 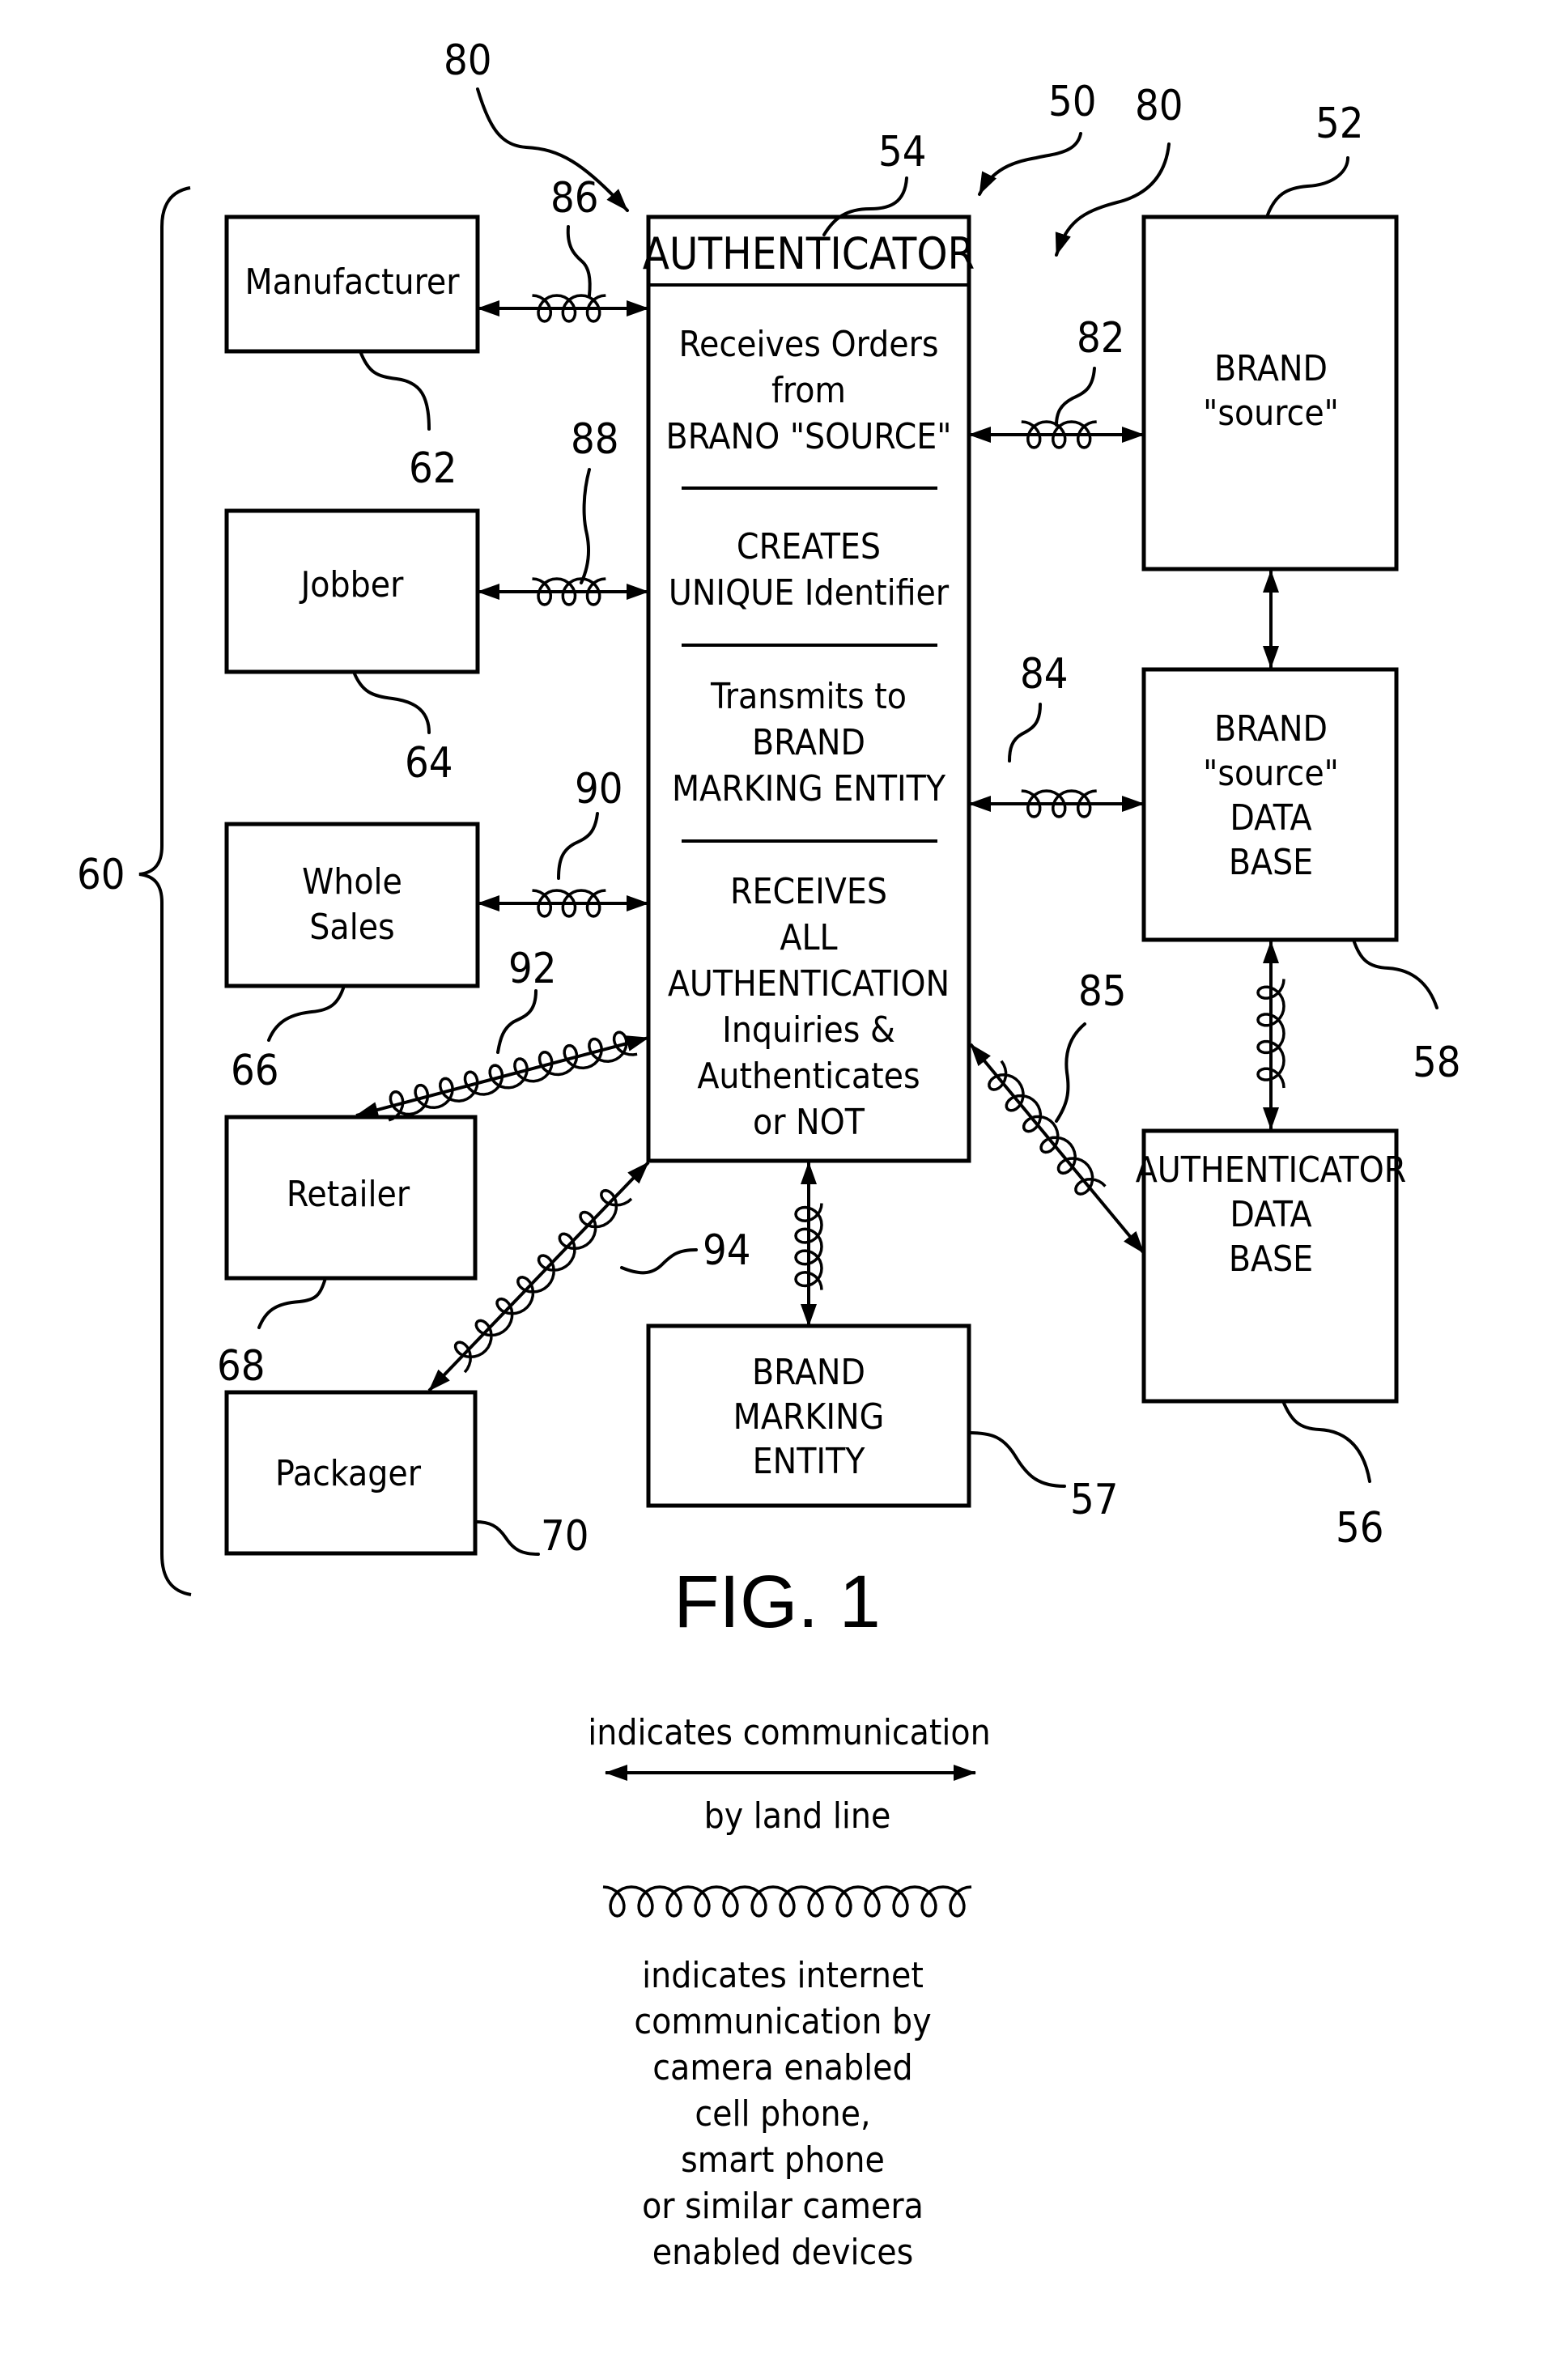 What do you see at coordinates (599, 789) in the screenshot?
I see `ref-90: 90` at bounding box center [599, 789].